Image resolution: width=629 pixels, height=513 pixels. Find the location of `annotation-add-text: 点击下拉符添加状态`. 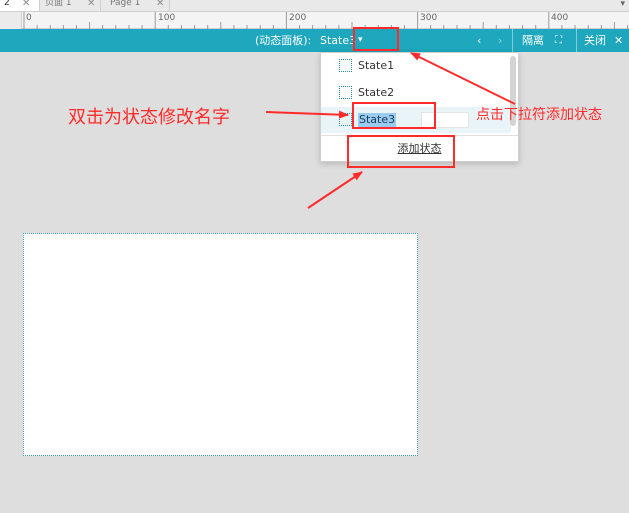

annotation-add-text: 点击下拉符添加状态 is located at coordinates (539, 115).